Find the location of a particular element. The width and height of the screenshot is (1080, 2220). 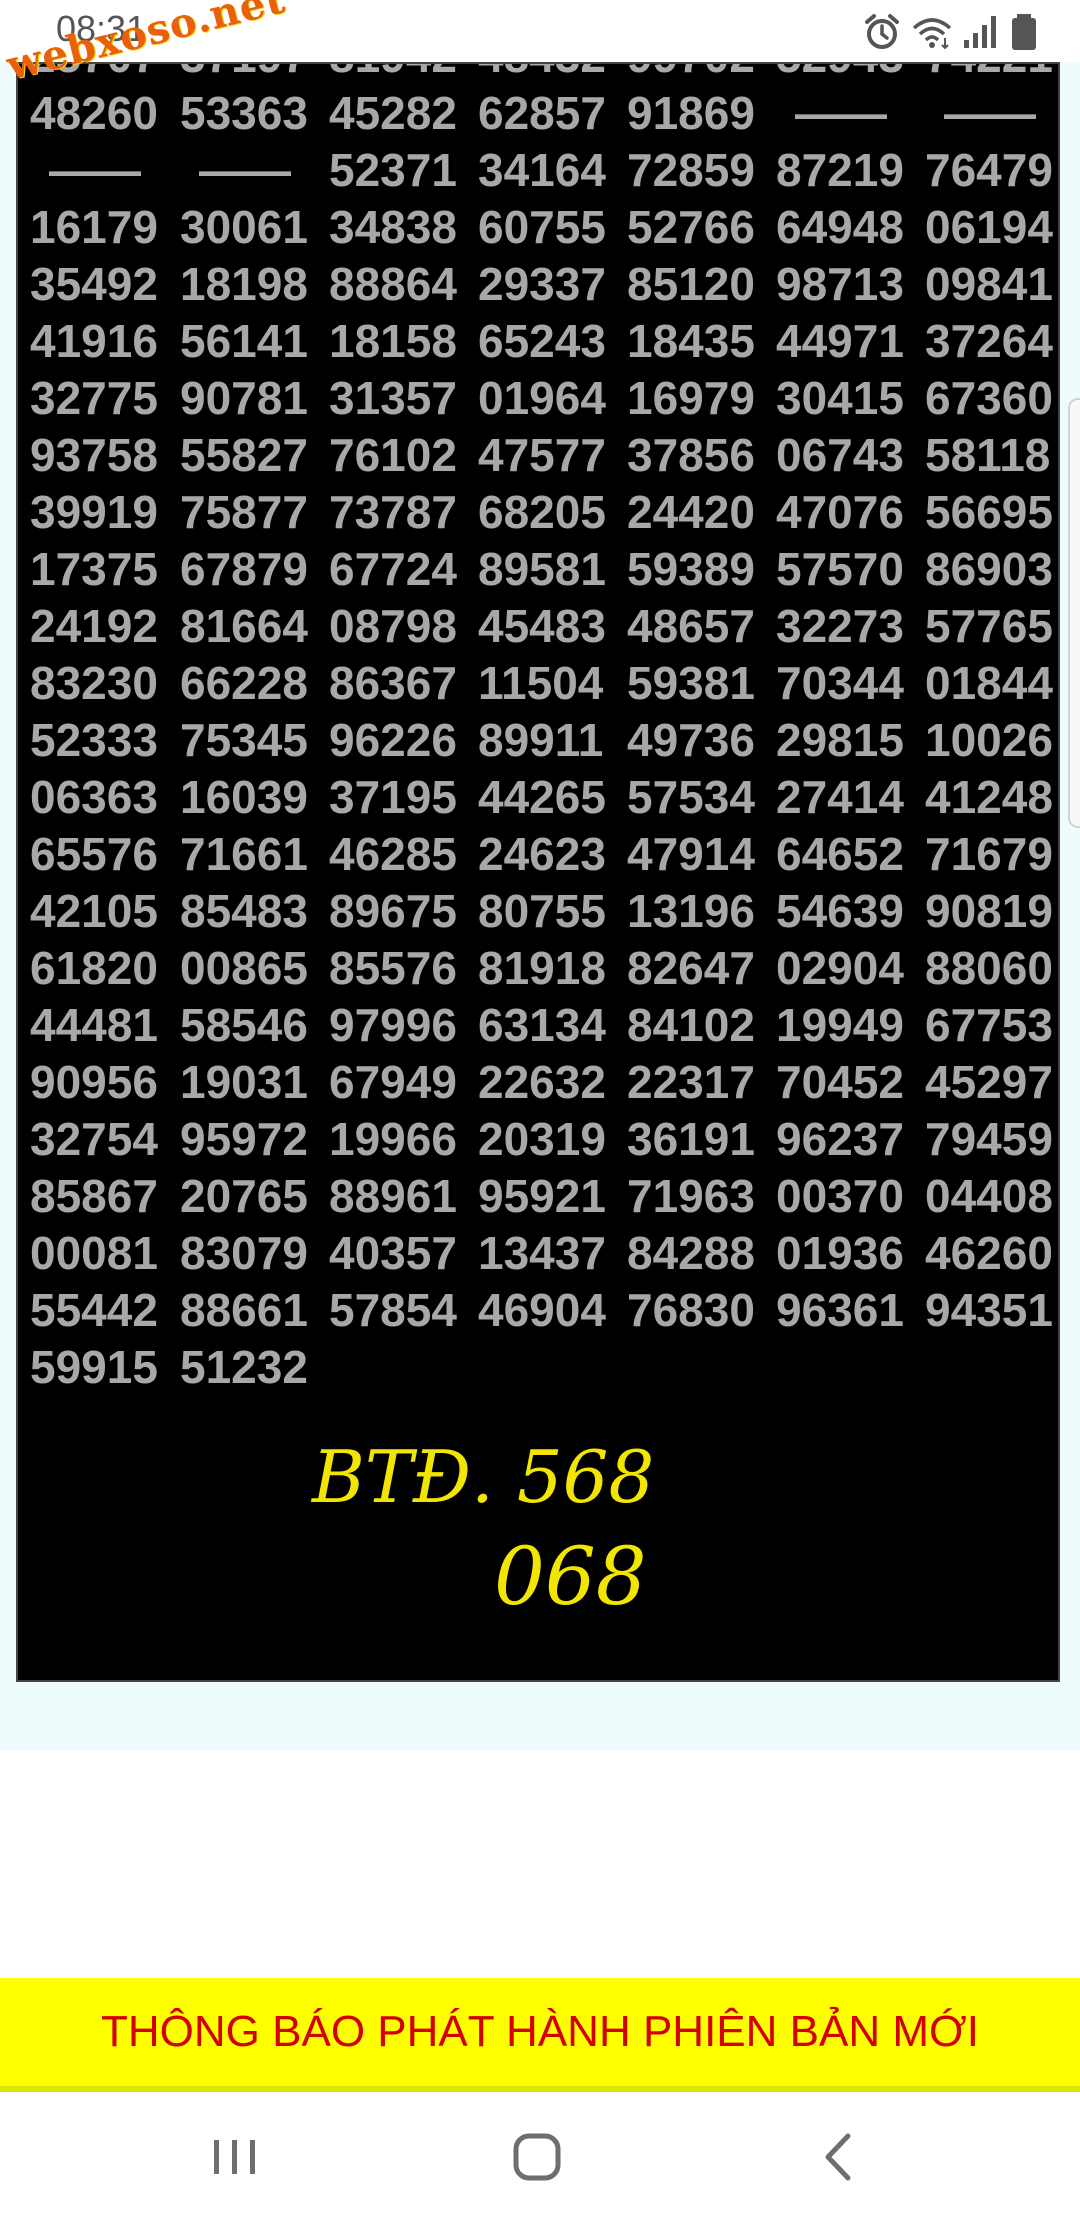

result-number: 65576 is located at coordinates (94, 854).